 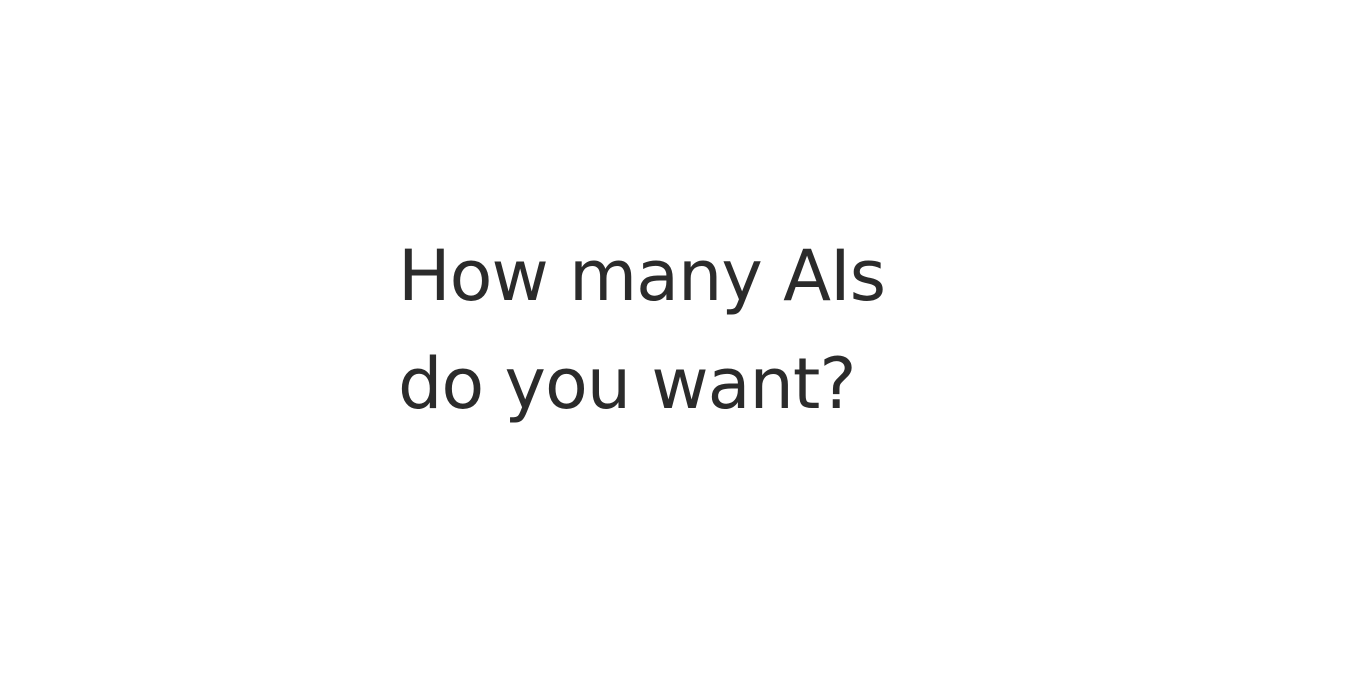 What do you see at coordinates (642, 330) in the screenshot?
I see `question-heading: How many AIs do you want?` at bounding box center [642, 330].